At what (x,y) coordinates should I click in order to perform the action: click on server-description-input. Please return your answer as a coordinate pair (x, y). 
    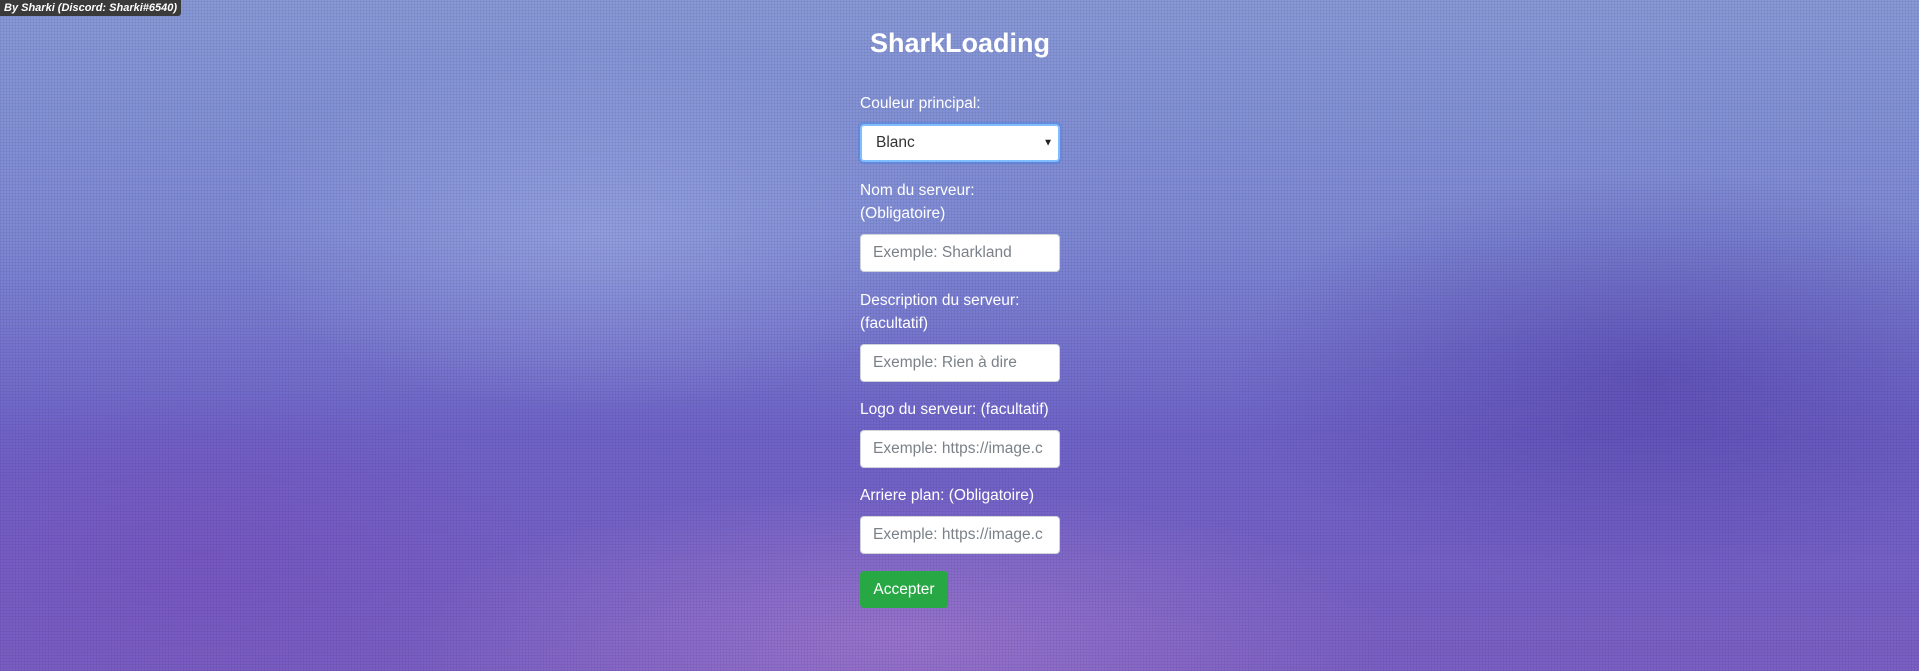
    Looking at the image, I should click on (960, 363).